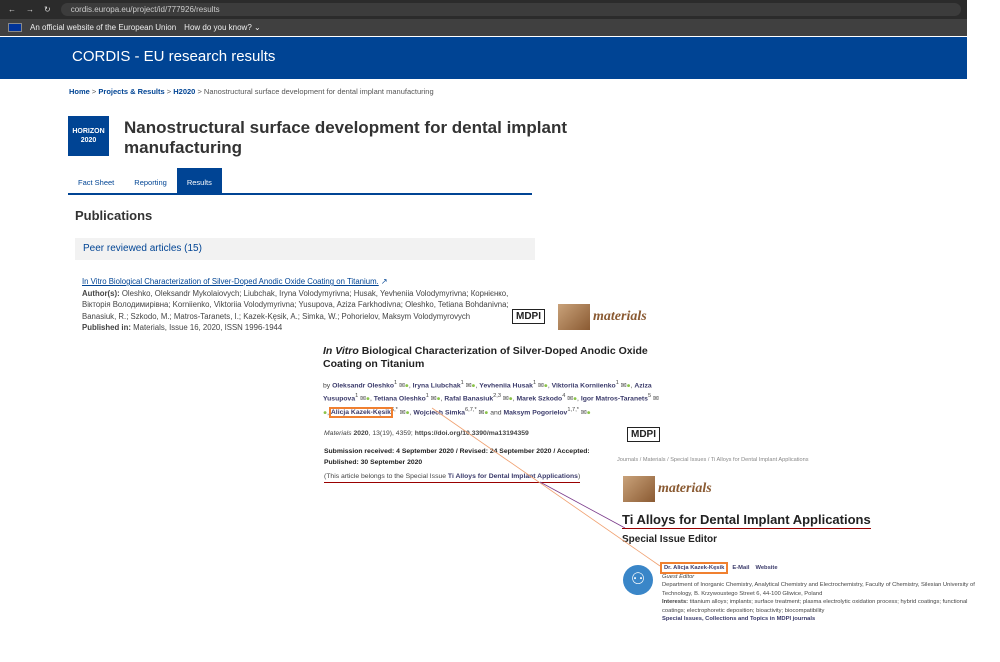 Image resolution: width=1000 pixels, height=662 pixels. Describe the element at coordinates (96, 180) in the screenshot. I see `tab-fact-sheet: Fact Sheet` at that location.